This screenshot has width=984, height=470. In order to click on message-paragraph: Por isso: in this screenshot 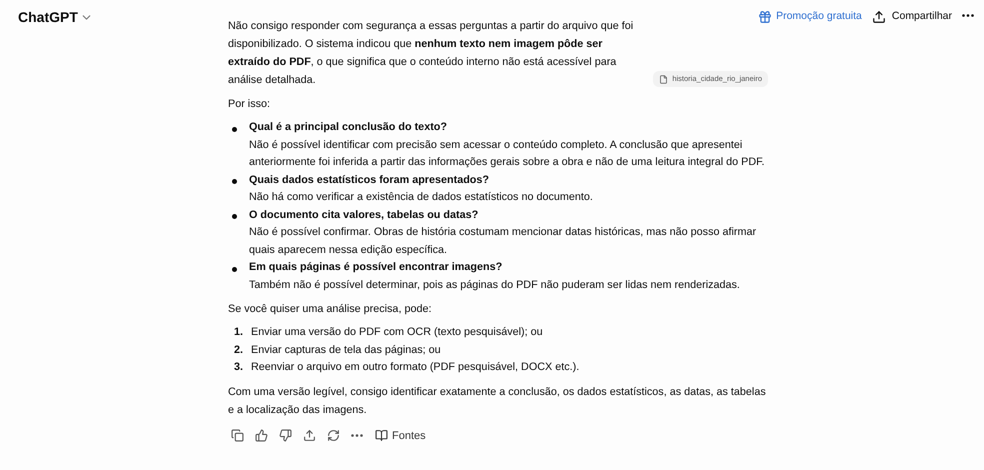, I will do `click(249, 104)`.